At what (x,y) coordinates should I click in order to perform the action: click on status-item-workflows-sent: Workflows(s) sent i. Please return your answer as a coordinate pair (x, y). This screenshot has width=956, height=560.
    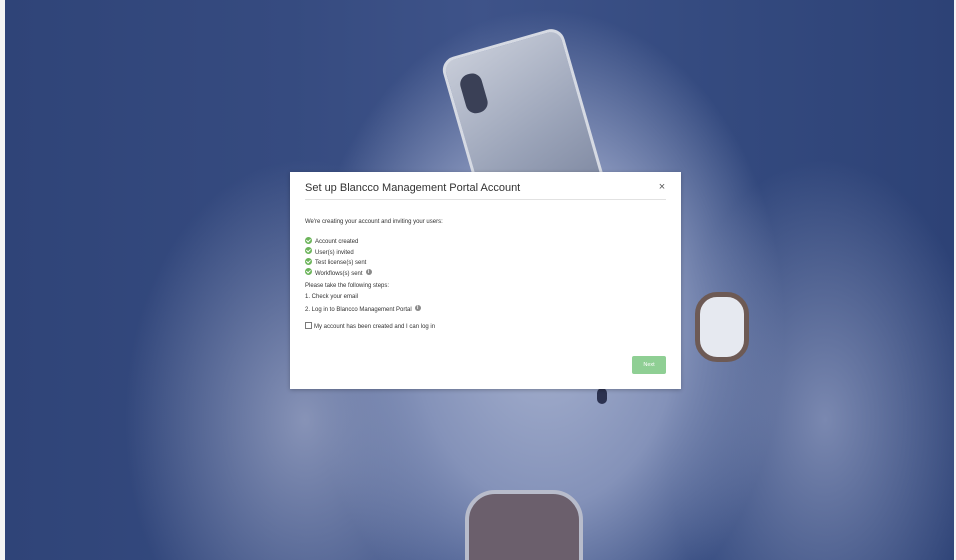
    Looking at the image, I should click on (485, 274).